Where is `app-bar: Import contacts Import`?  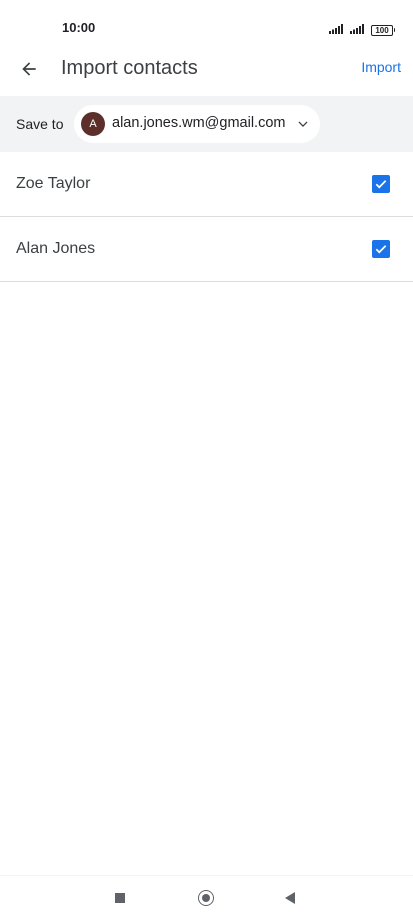
app-bar: Import contacts Import is located at coordinates (206, 69).